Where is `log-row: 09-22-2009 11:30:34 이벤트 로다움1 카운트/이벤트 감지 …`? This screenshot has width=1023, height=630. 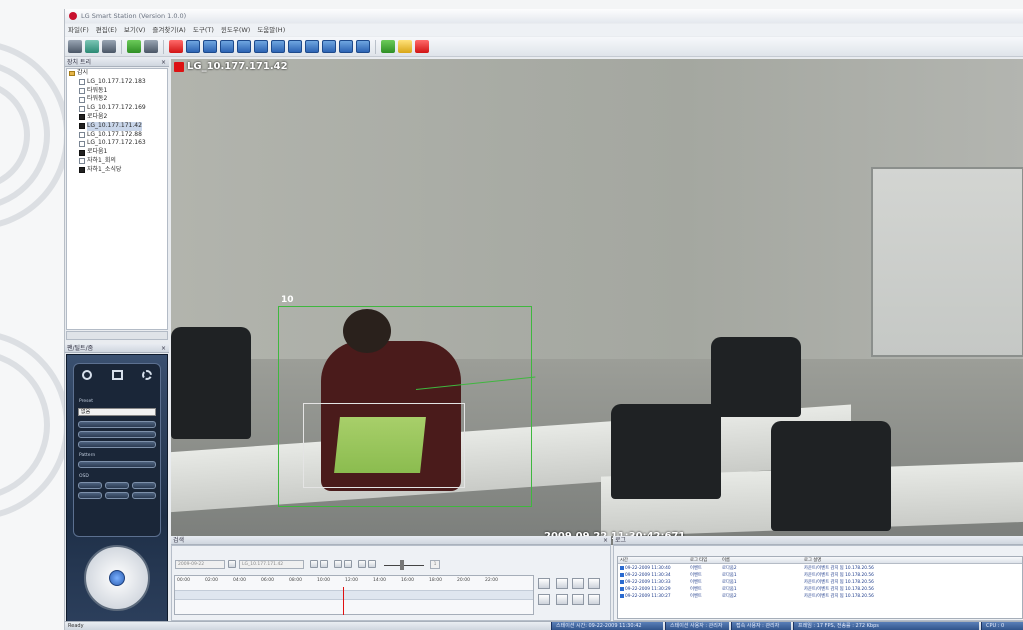
log-row: 09-22-2009 11:30:34 이벤트 로다움1 카운트/이벤트 감지 … is located at coordinates (820, 575).